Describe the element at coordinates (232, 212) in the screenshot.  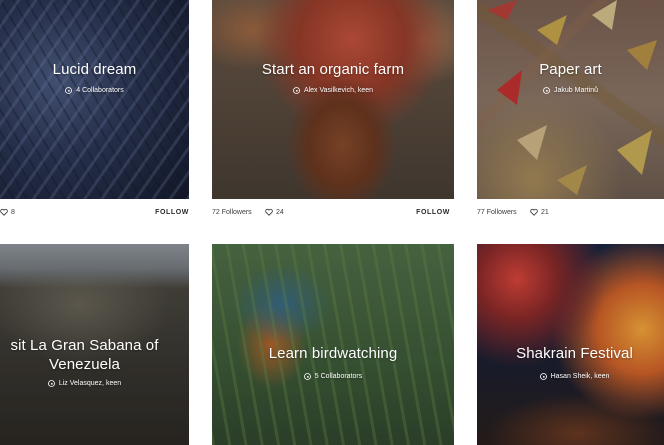
I see `followers-count: 72 Followers` at that location.